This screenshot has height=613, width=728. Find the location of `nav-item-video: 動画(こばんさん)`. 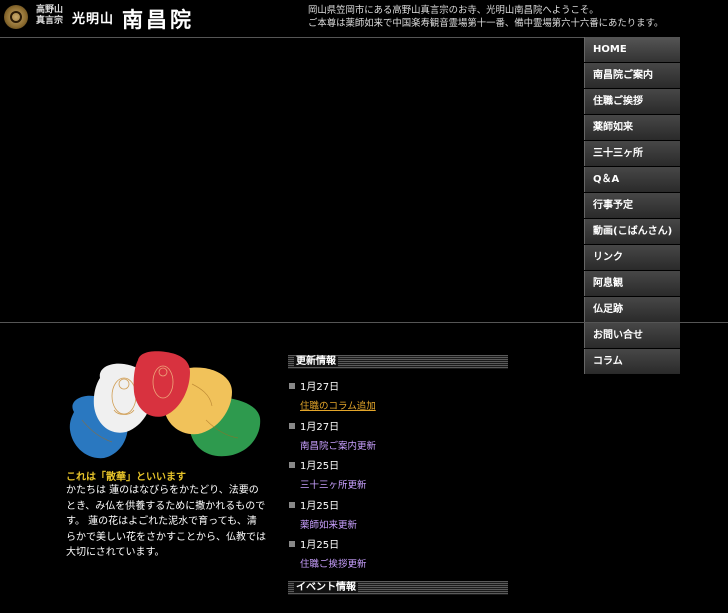

nav-item-video: 動画(こばんさん) is located at coordinates (632, 231).